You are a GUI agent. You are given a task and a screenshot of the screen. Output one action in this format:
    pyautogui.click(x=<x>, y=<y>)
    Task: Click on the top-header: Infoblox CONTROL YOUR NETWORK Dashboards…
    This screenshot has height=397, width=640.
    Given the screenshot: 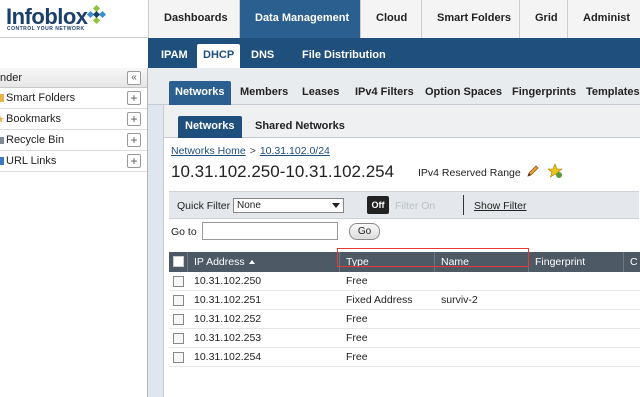 What is the action you would take?
    pyautogui.click(x=320, y=19)
    